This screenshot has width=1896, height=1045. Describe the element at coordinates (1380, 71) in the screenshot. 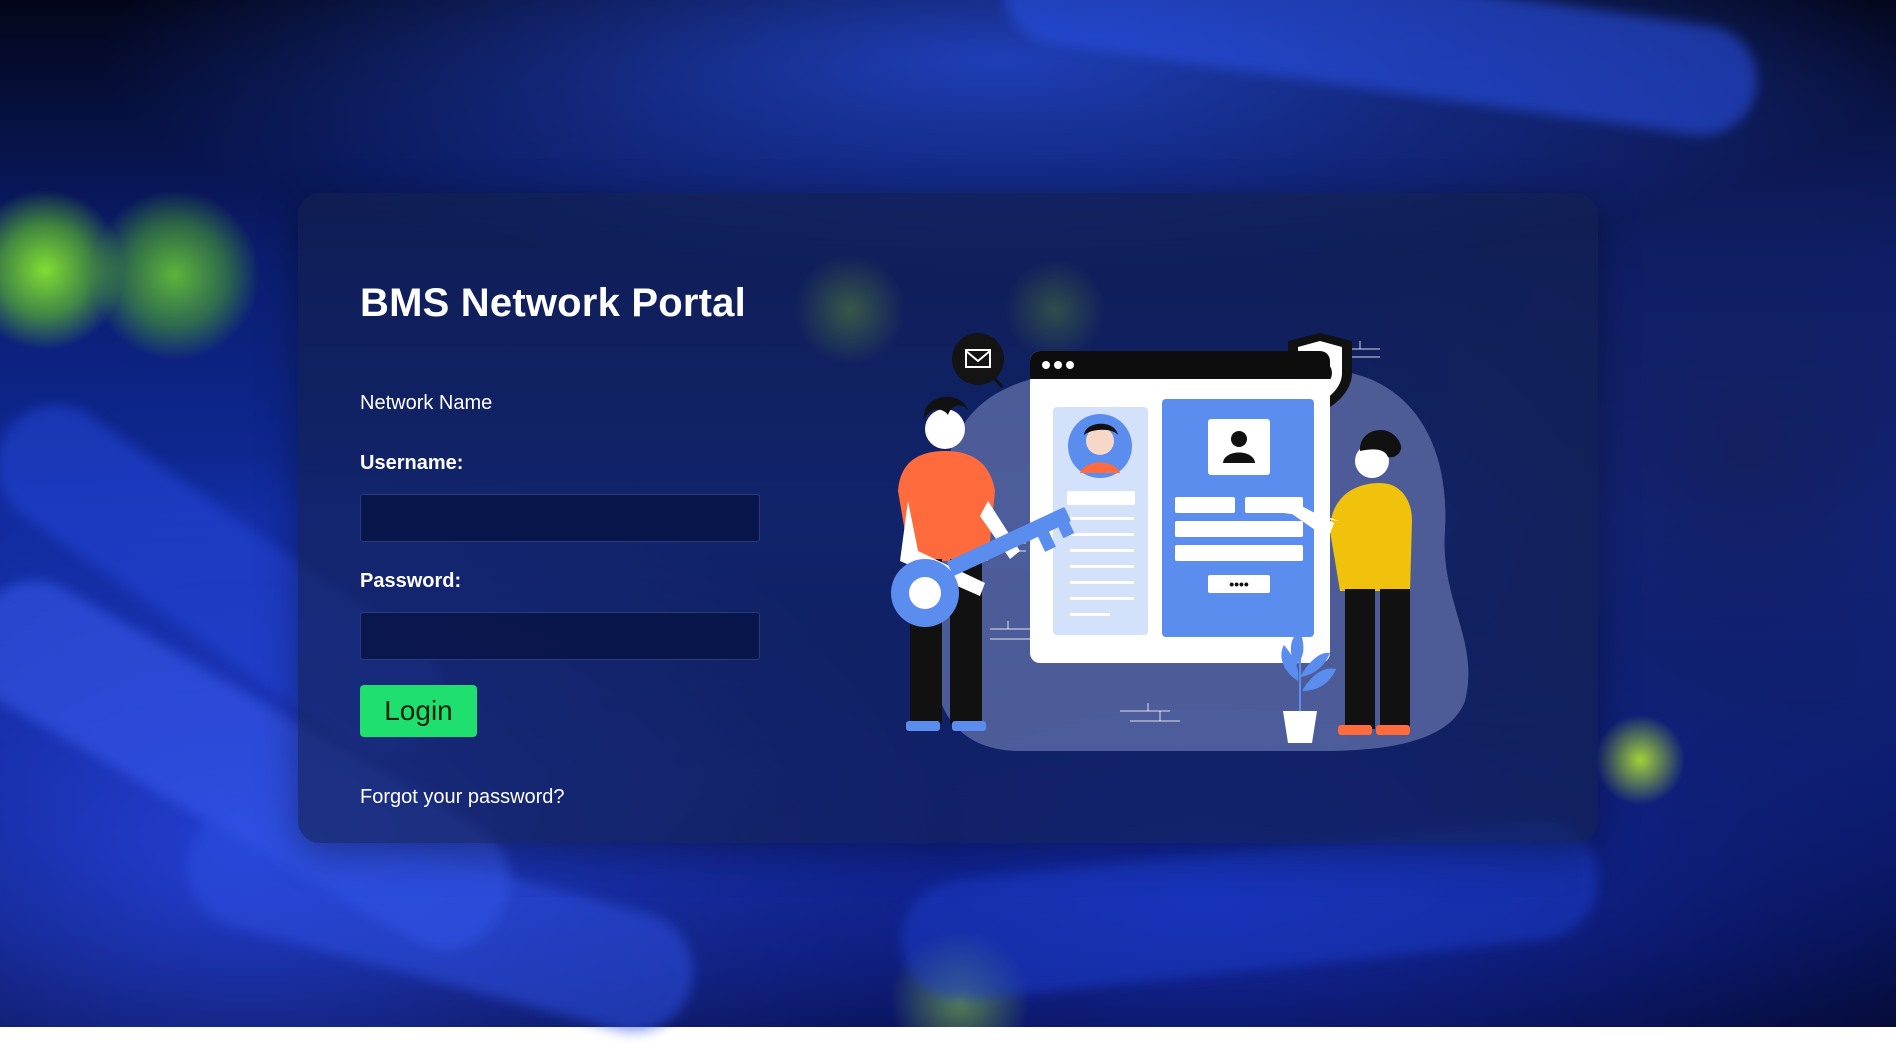

I see `background-cable` at that location.